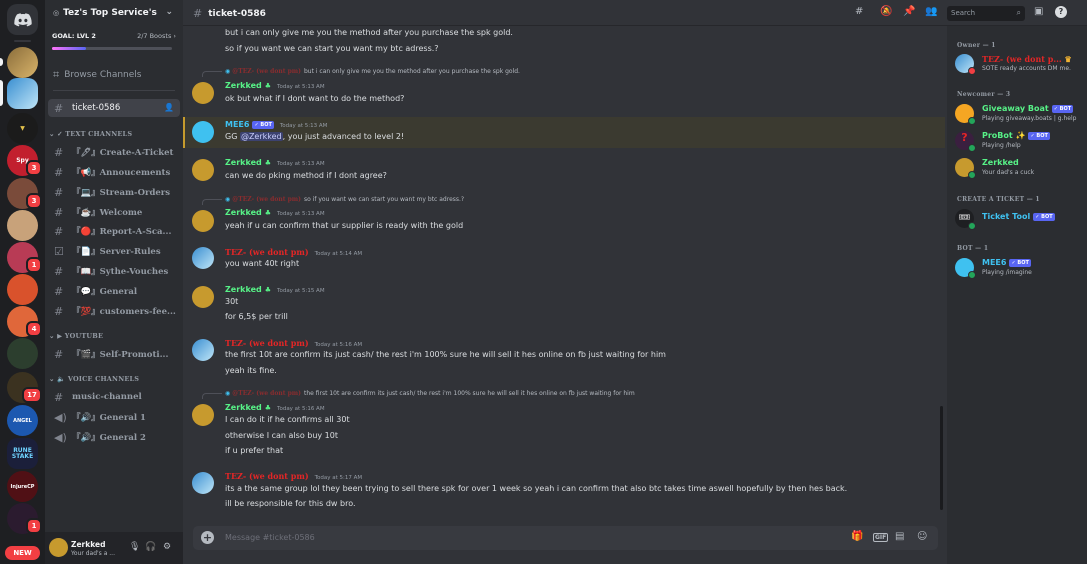 This screenshot has height=564, width=1087. What do you see at coordinates (931, 11) in the screenshot?
I see `members-icon: 👥` at bounding box center [931, 11].